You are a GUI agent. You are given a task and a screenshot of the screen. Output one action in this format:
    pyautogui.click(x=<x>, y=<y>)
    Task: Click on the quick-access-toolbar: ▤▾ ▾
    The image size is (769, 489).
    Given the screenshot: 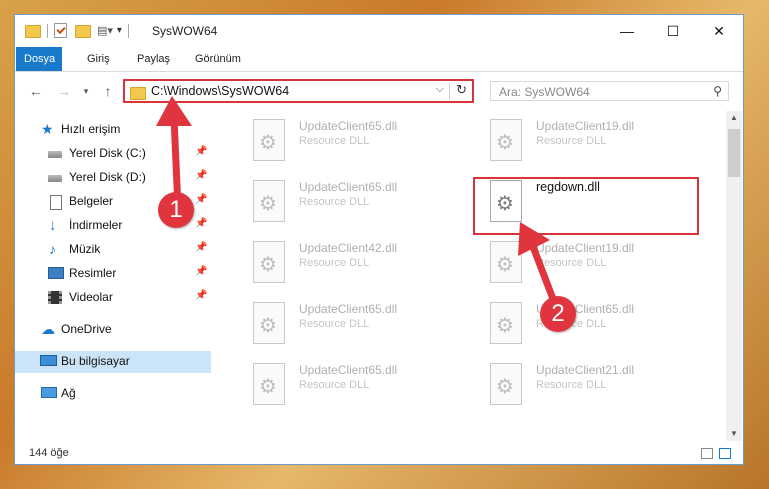 What is the action you would take?
    pyautogui.click(x=80, y=30)
    